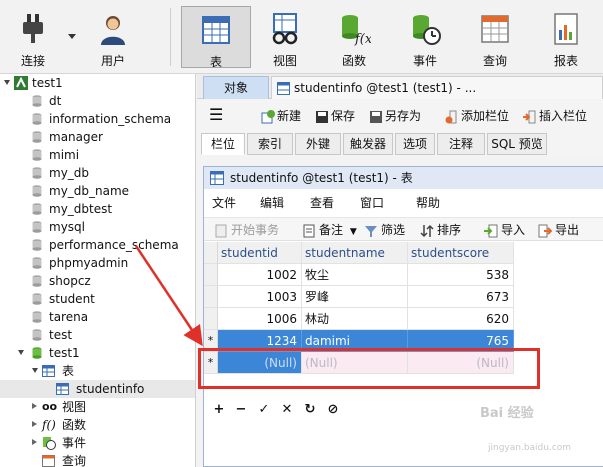  What do you see at coordinates (530, 448) in the screenshot?
I see `watermark-url: jingyan.baidu.com` at bounding box center [530, 448].